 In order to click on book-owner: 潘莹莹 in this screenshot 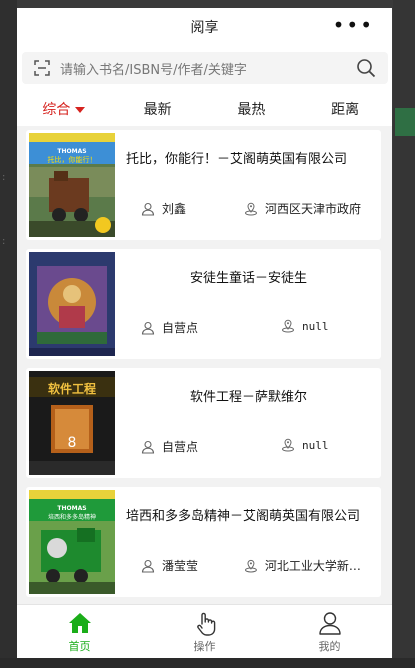, I will do `click(169, 565)`.